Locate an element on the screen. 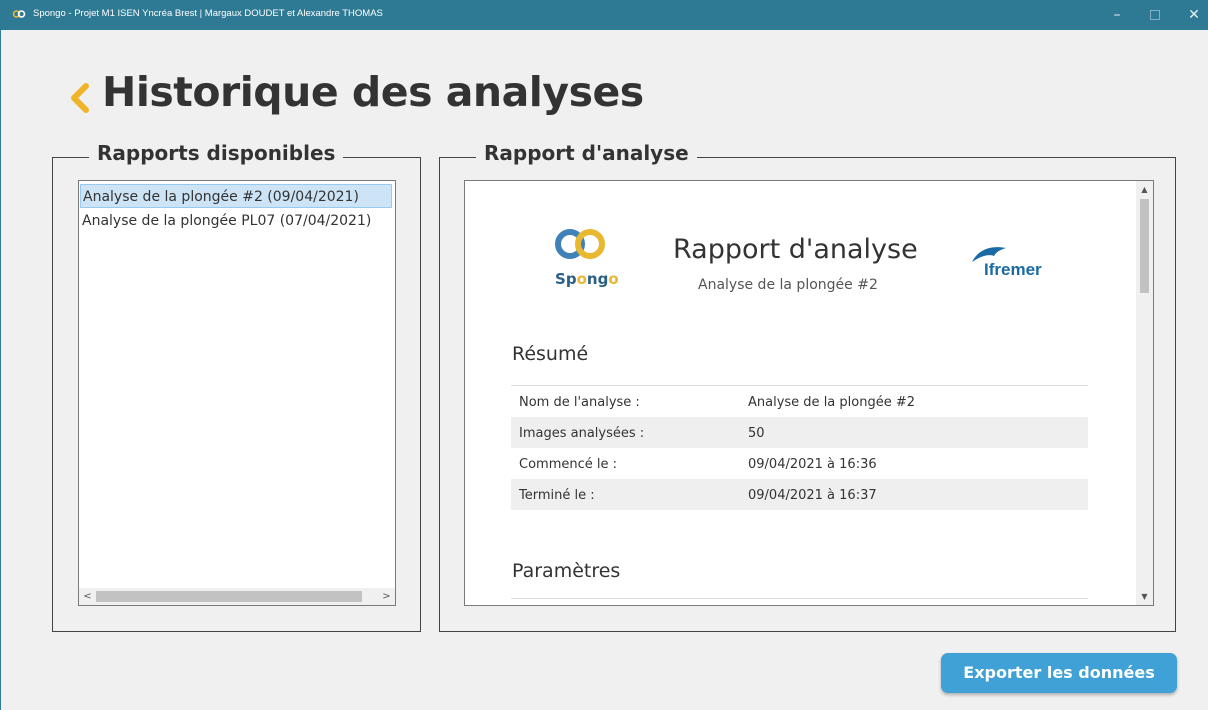 The image size is (1208, 710). maximize-icon is located at coordinates (1155, 15).